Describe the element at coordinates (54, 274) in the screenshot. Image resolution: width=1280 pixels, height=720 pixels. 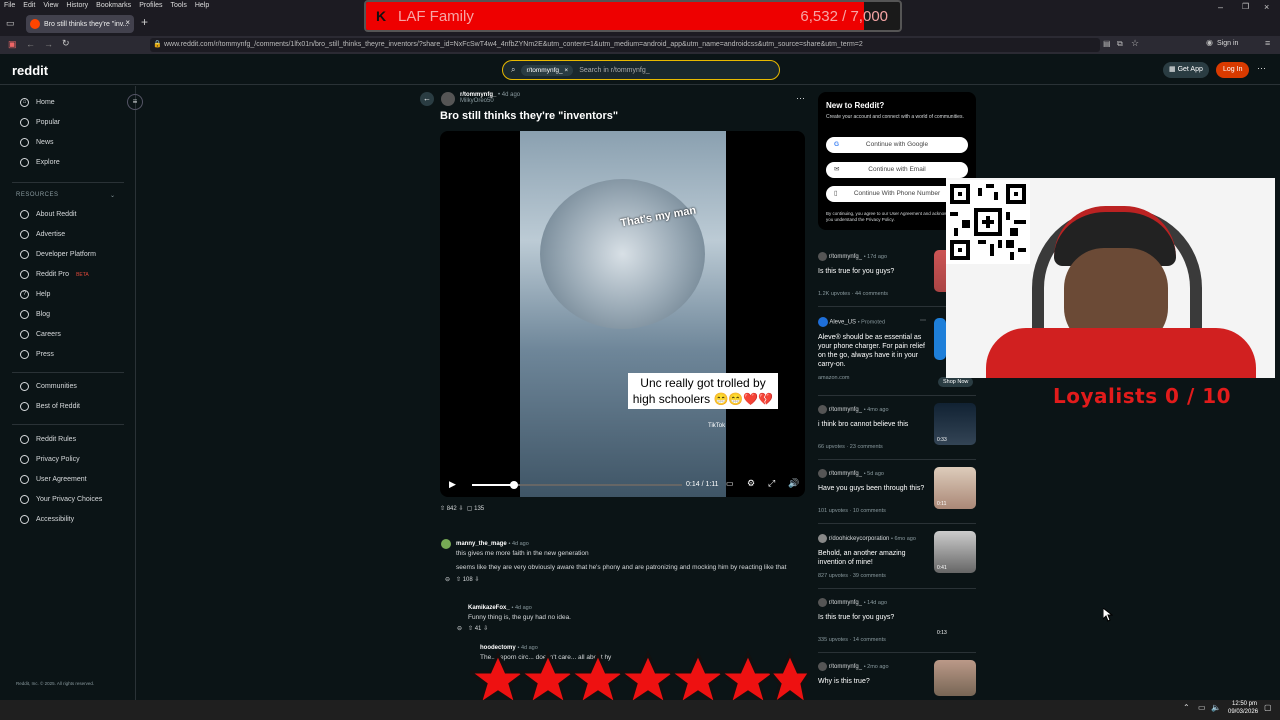
I see `nav-reddit-pro: Reddit Pro BETA` at that location.